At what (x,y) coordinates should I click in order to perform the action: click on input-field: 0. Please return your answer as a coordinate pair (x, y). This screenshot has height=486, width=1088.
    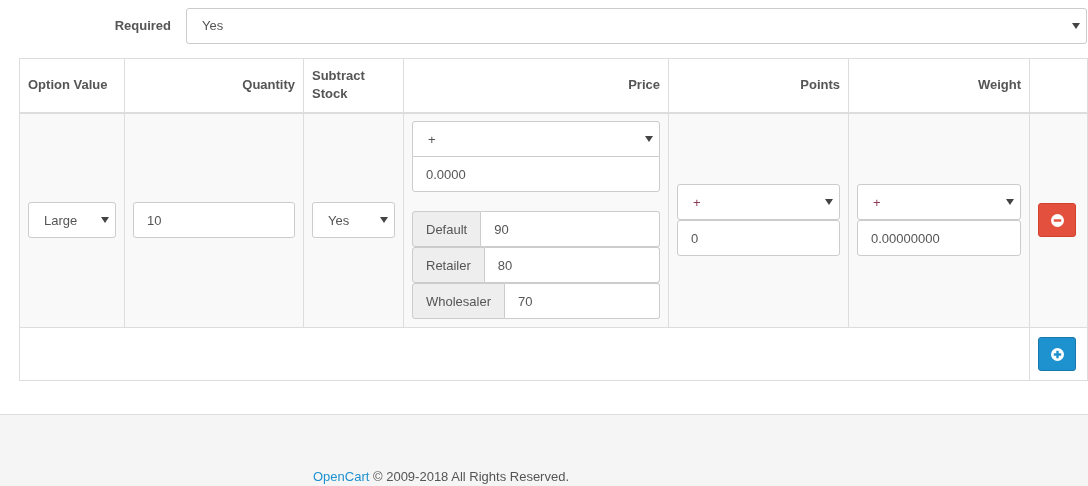
    Looking at the image, I should click on (758, 238).